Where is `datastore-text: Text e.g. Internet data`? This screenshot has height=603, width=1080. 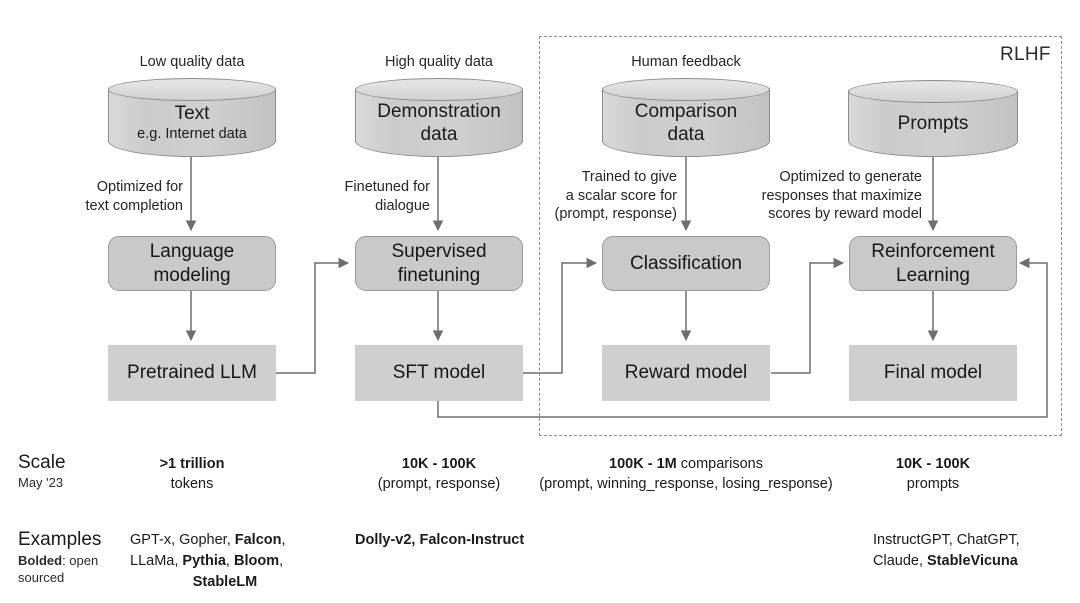
datastore-text: Text e.g. Internet data is located at coordinates (192, 117).